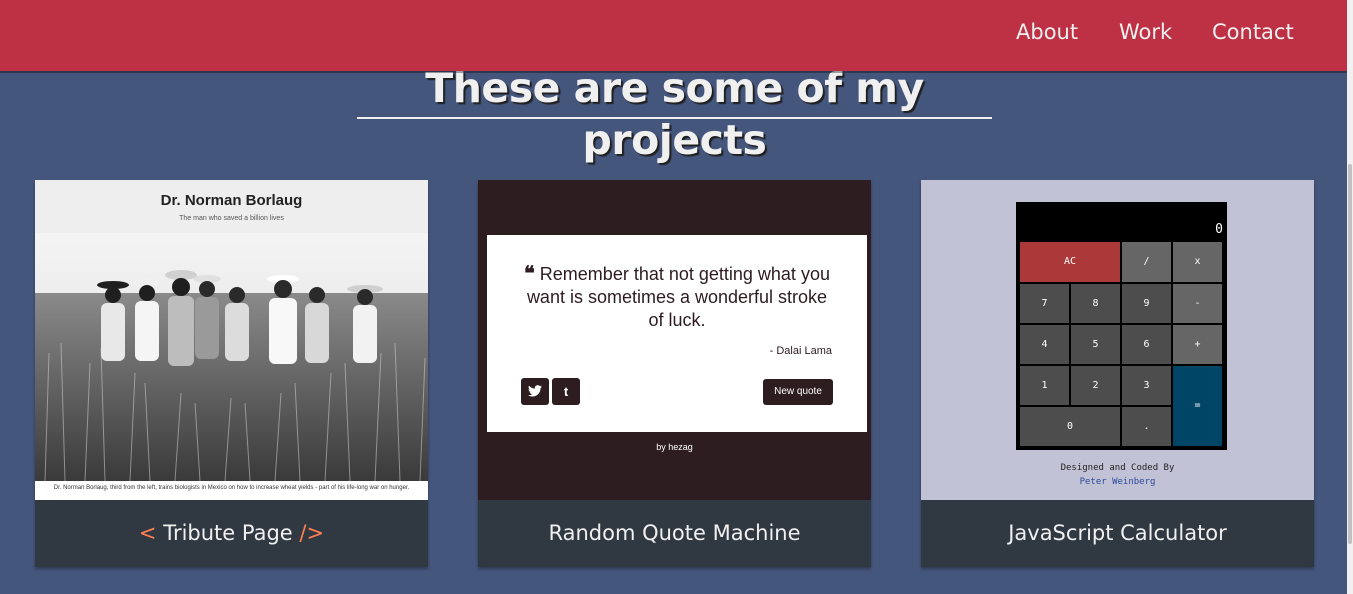 The image size is (1353, 594). What do you see at coordinates (1044, 344) in the screenshot?
I see `calc-key-4: 4` at bounding box center [1044, 344].